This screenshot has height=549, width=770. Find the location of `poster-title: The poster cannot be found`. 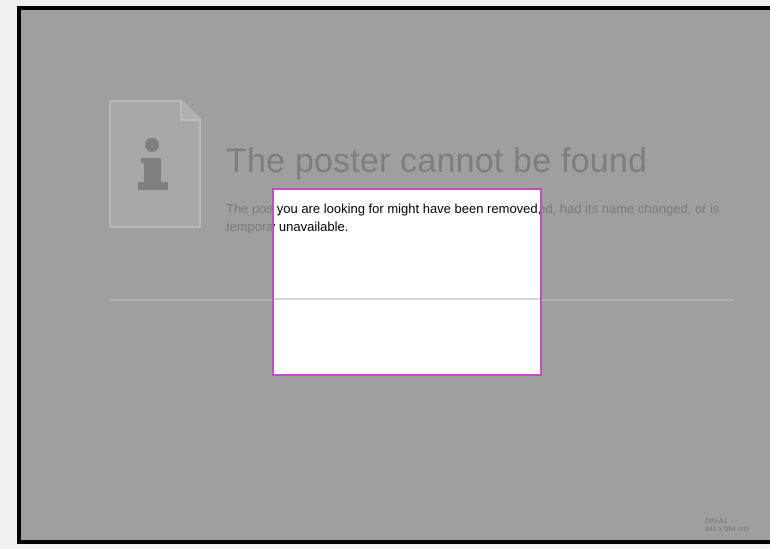

poster-title: The poster cannot be found is located at coordinates (437, 161).